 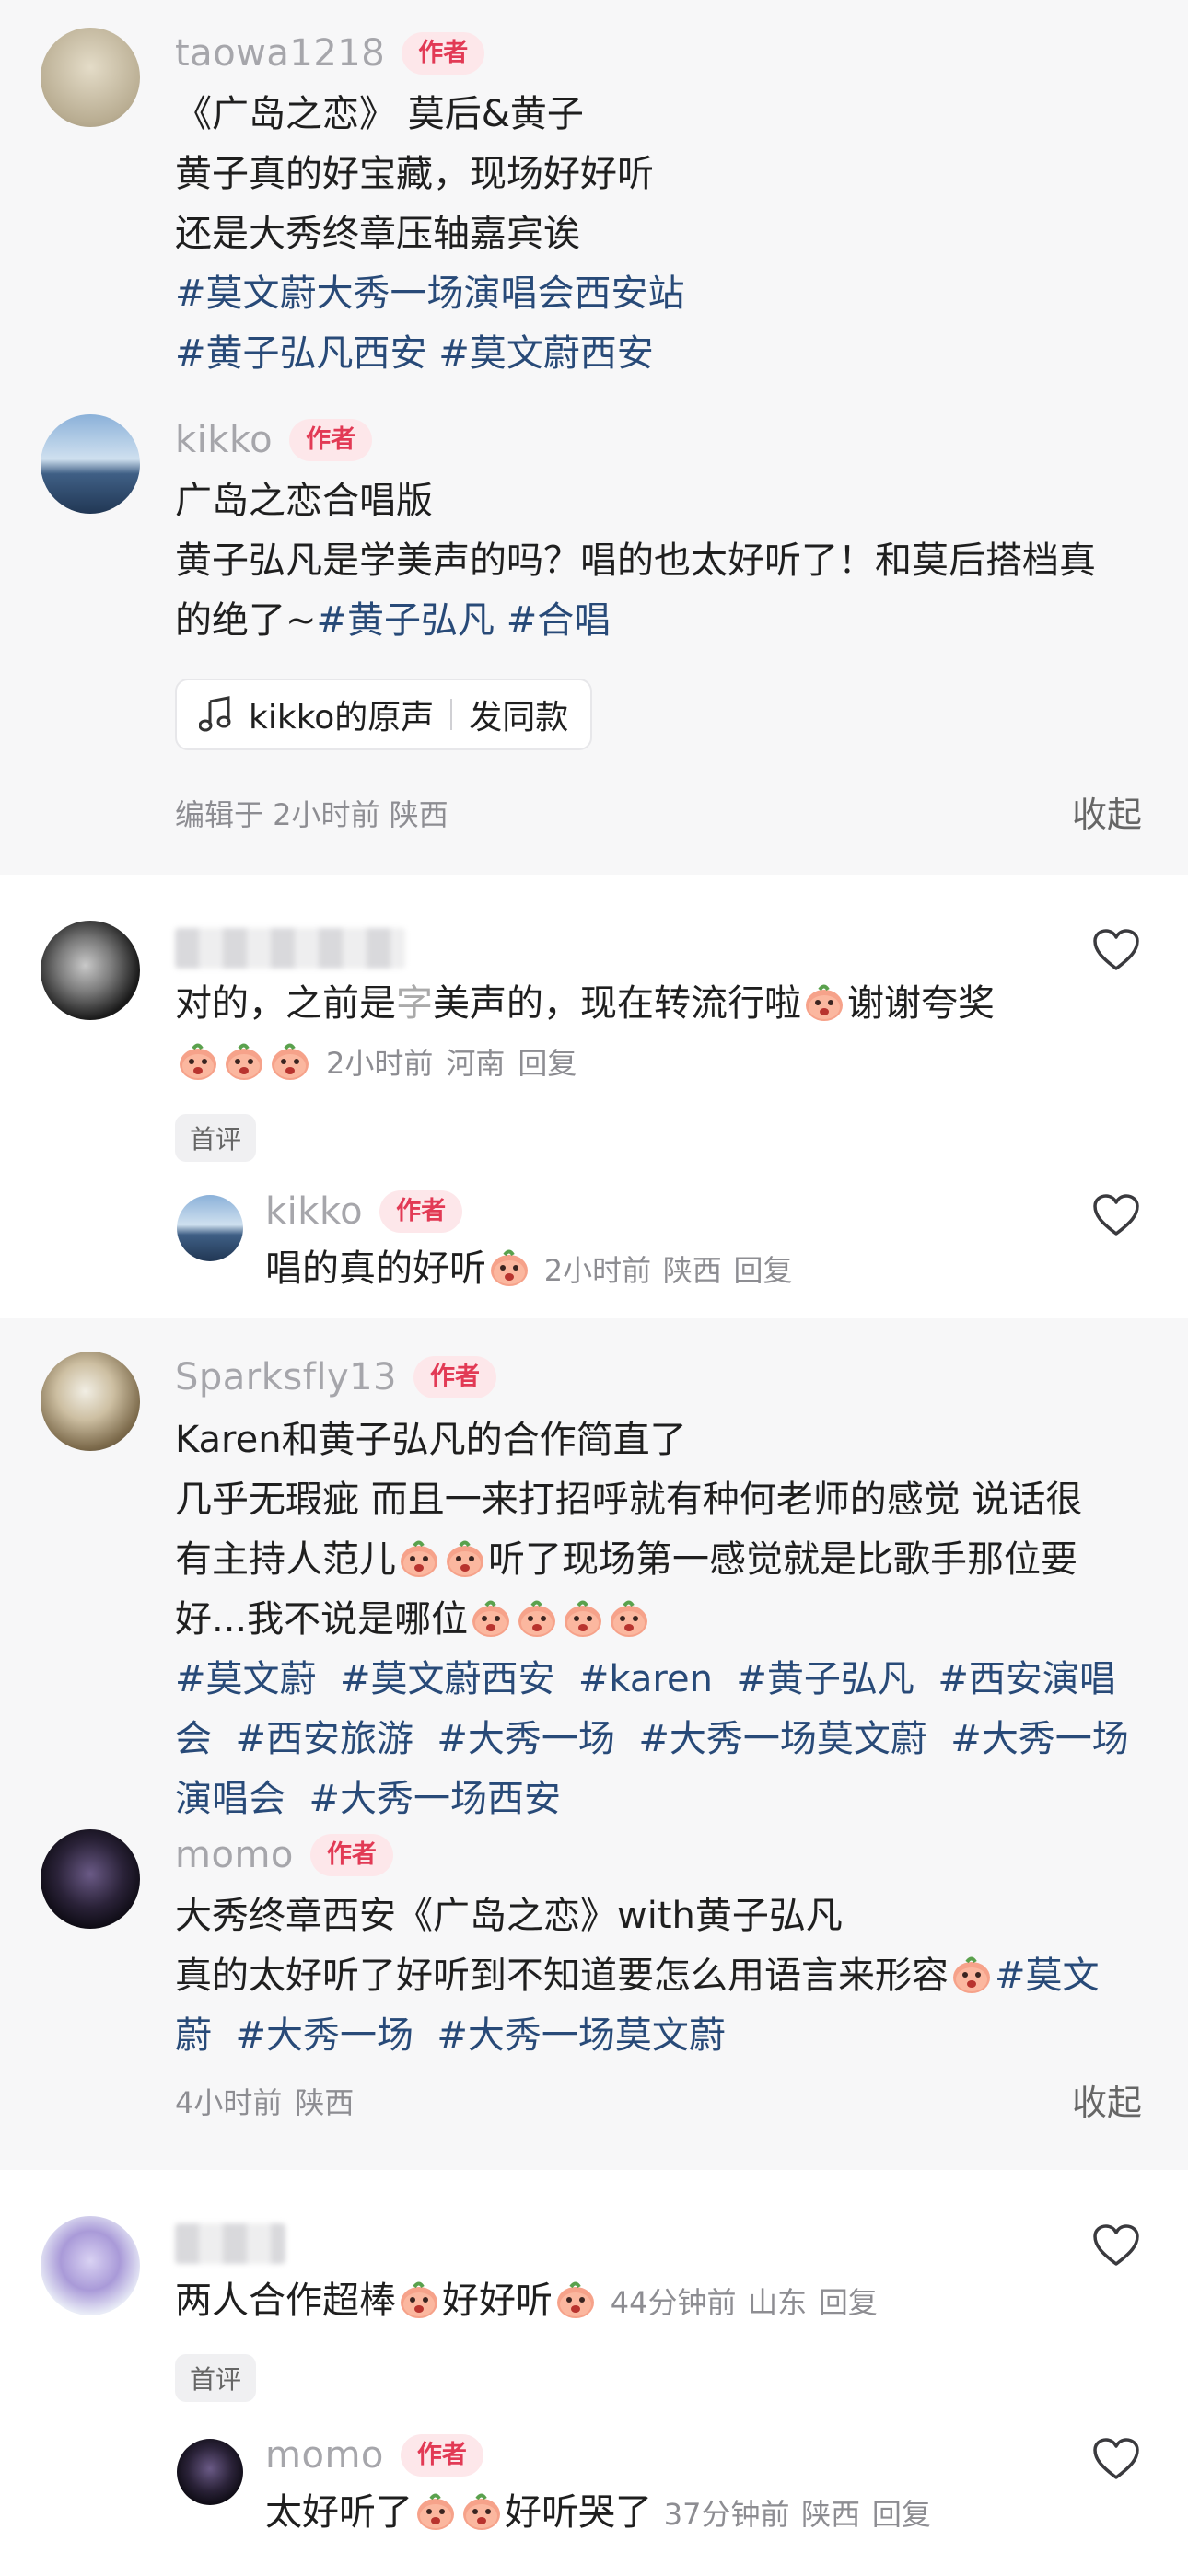 What do you see at coordinates (559, 620) in the screenshot?
I see `hashtag-link: #合唱` at bounding box center [559, 620].